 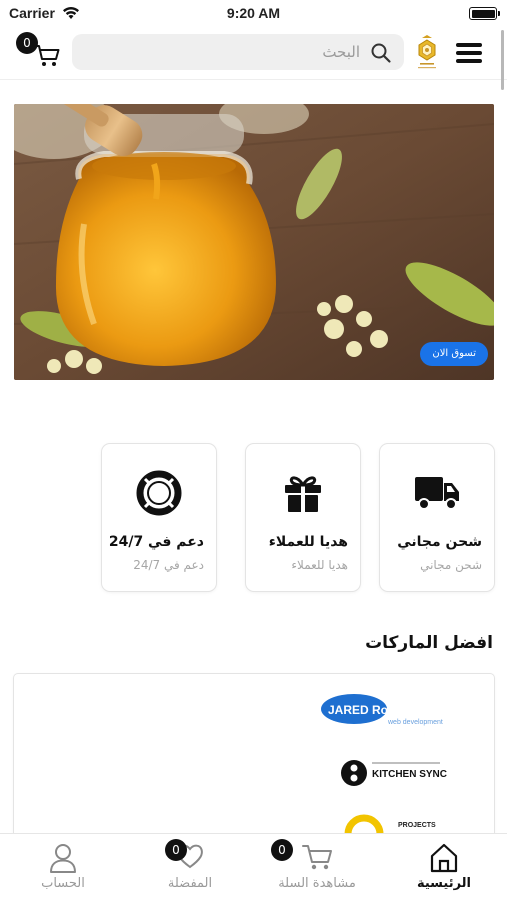 I want to click on bottom-navigation: الرئيسية 0 مشاهدة السلة 0 المفضلة الحساب, so click(x=253, y=866).